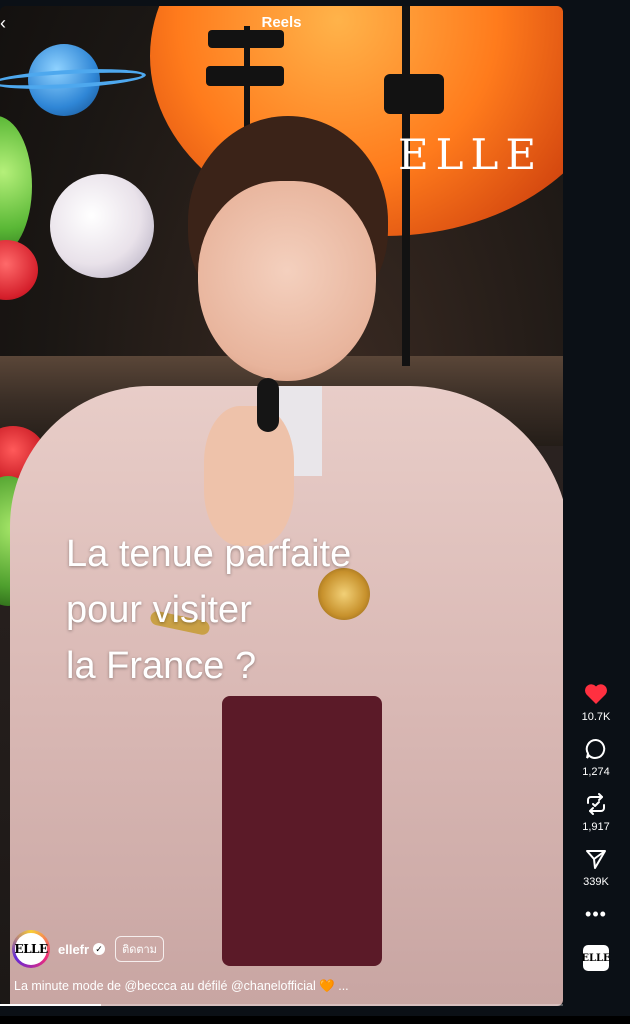 This screenshot has width=630, height=1024. I want to click on share-button: 339K, so click(596, 866).